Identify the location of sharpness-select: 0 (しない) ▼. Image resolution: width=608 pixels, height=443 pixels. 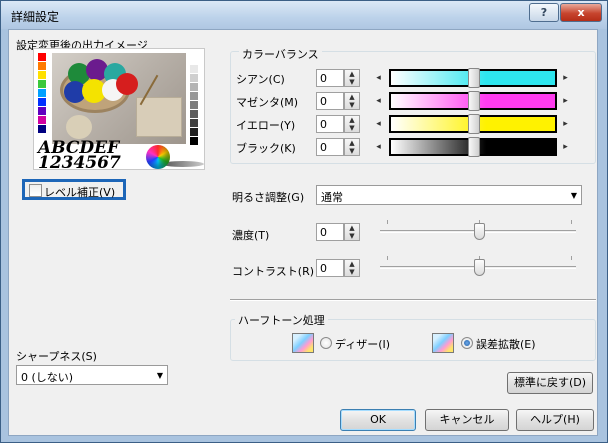
(92, 375).